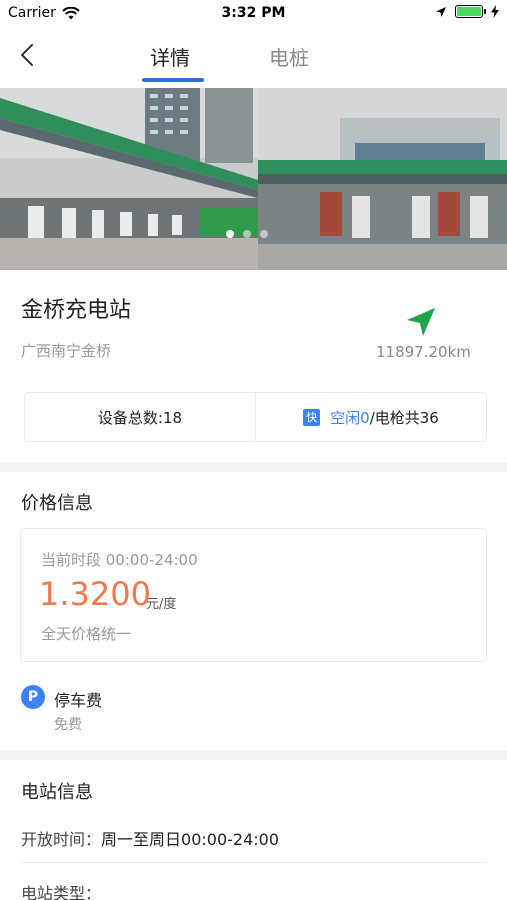 The height and width of the screenshot is (900, 507). I want to click on navigate-arrow-icon, so click(421, 322).